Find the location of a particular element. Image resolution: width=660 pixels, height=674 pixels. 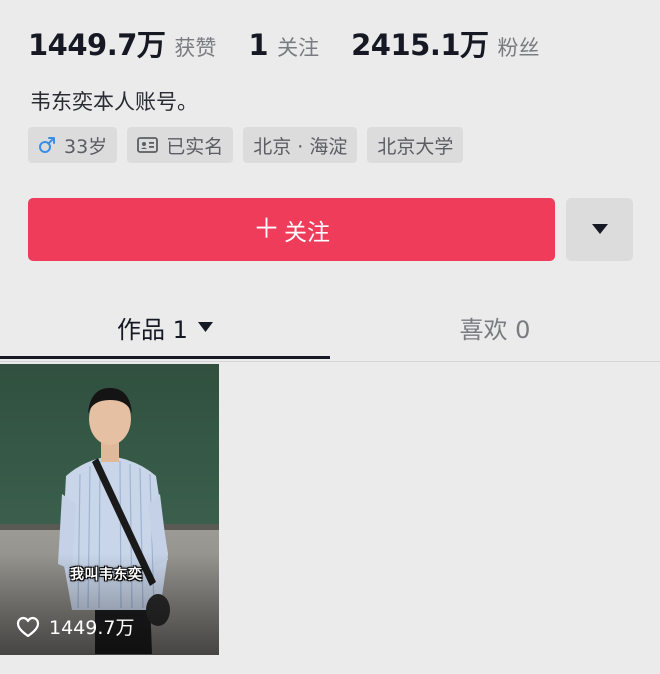

location-label: 北京 · 海淀 is located at coordinates (300, 146).